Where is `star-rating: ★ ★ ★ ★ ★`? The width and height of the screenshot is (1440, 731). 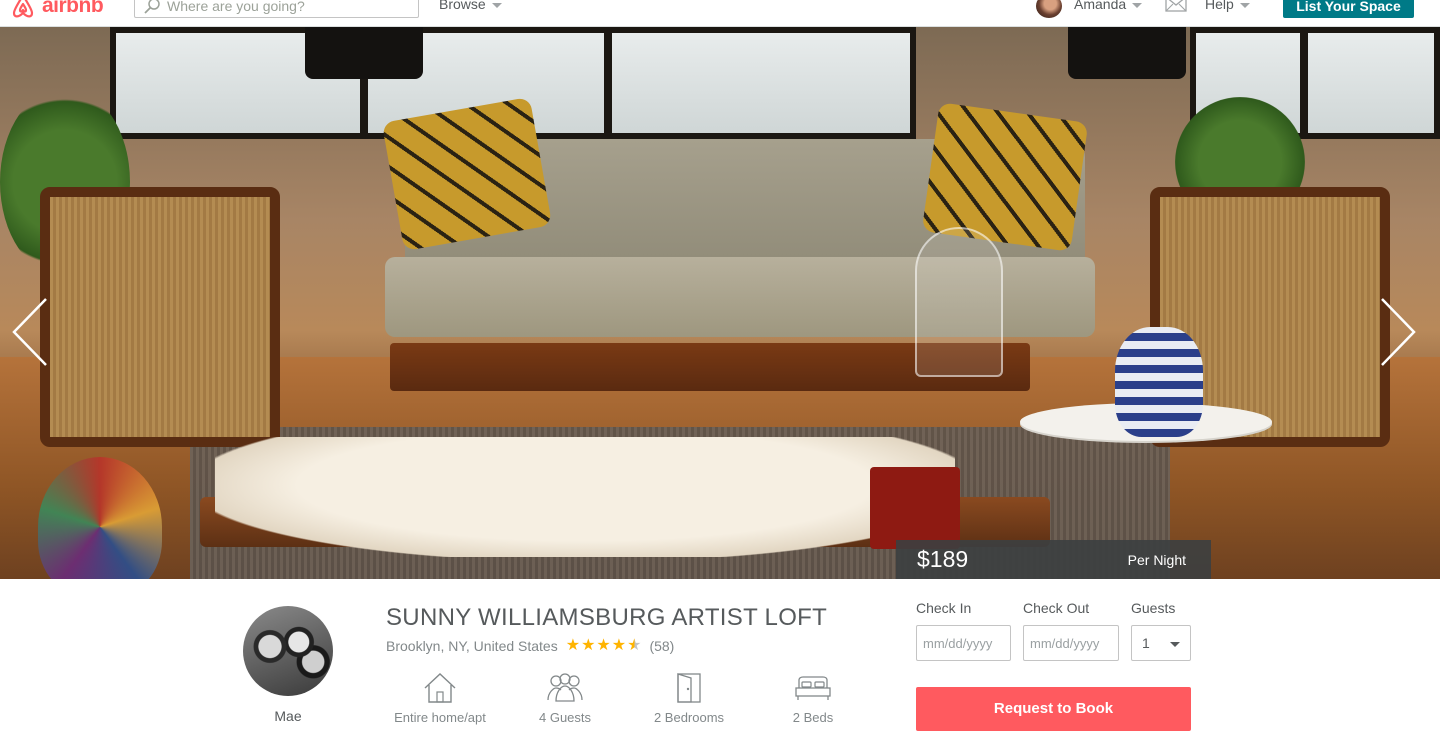
star-rating: ★ ★ ★ ★ ★ is located at coordinates (604, 646).